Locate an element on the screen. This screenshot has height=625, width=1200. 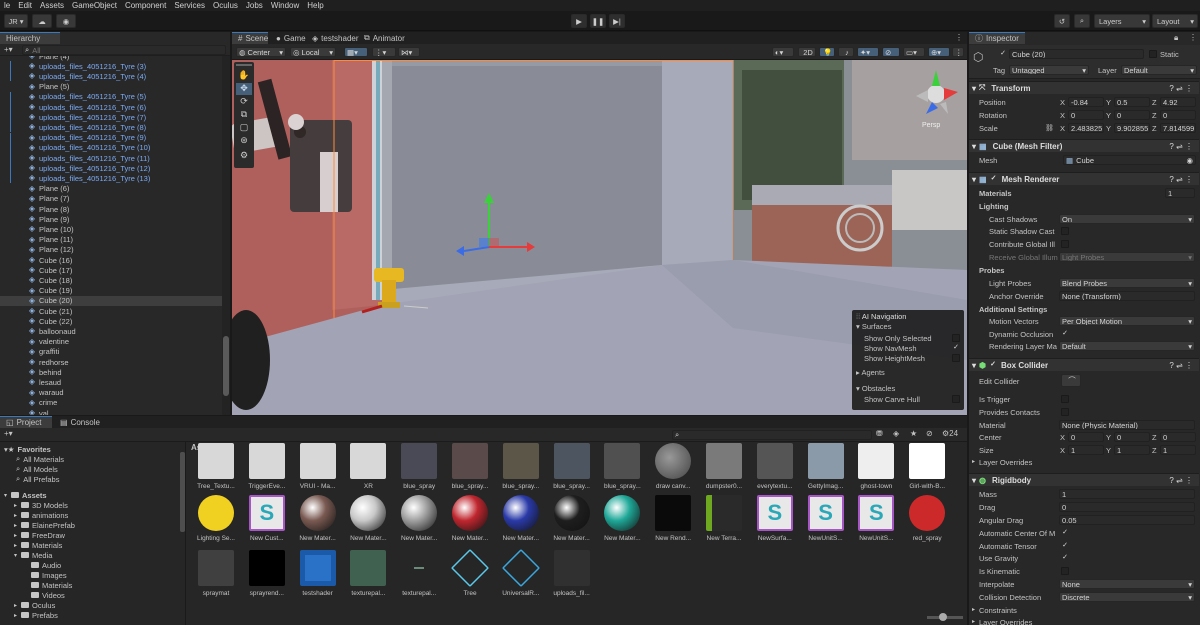
lock-icon: 🔒︎ is located at coordinates (1176, 38).